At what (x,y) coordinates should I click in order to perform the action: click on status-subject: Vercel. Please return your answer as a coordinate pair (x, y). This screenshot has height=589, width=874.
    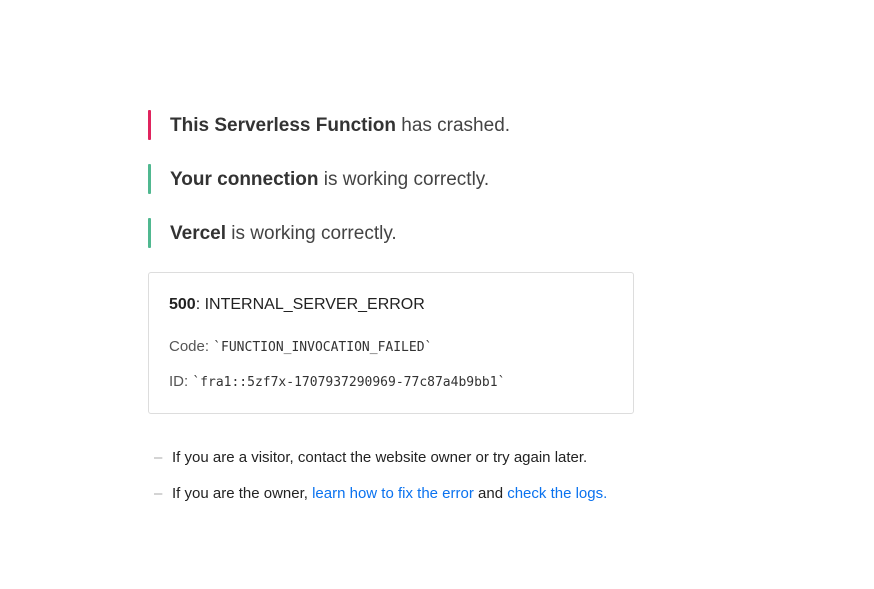
    Looking at the image, I should click on (198, 233).